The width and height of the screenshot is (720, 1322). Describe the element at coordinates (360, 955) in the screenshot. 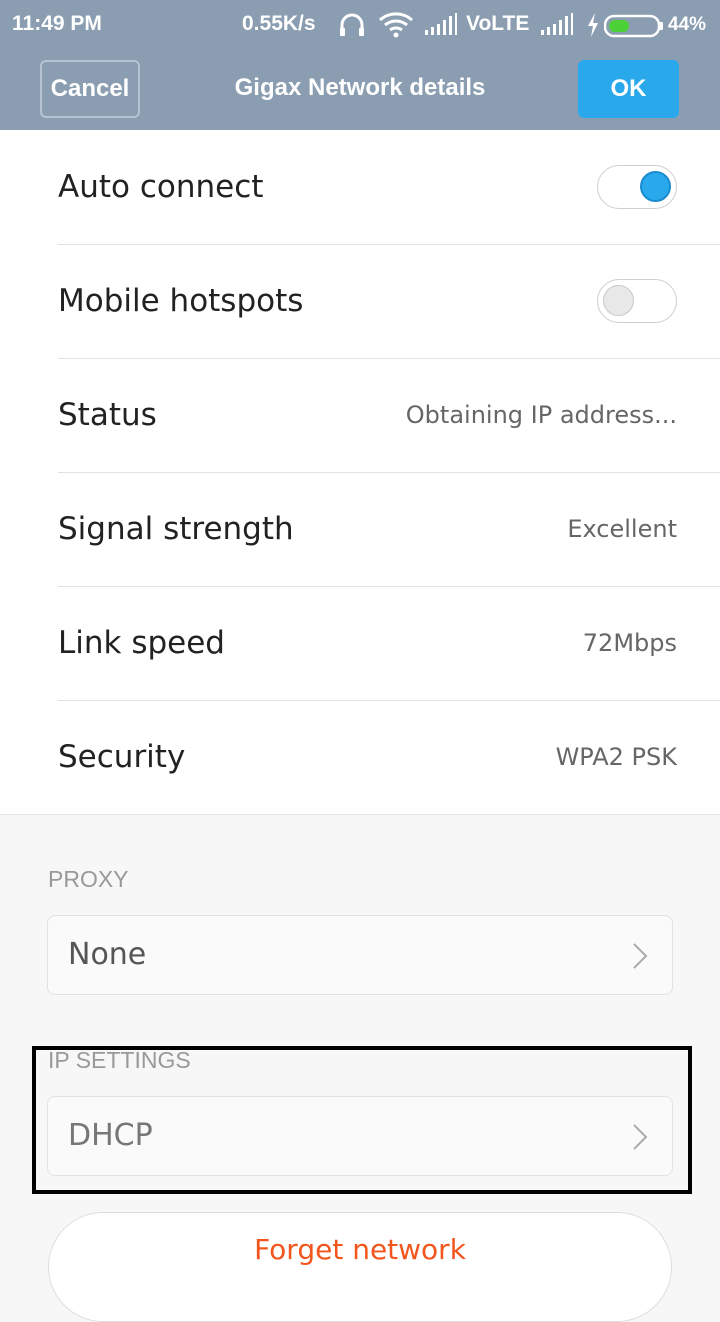

I see `proxy-selector: None` at that location.